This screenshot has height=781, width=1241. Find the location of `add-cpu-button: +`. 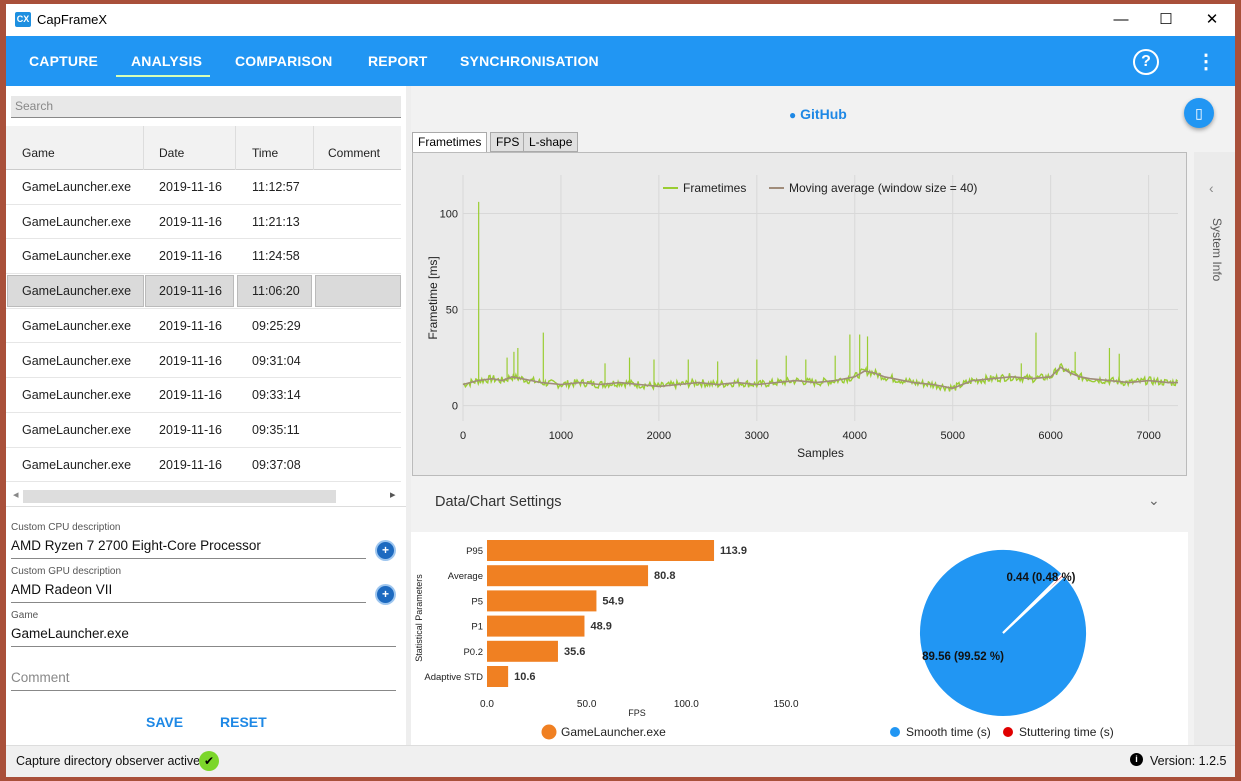

add-cpu-button: + is located at coordinates (385, 550).